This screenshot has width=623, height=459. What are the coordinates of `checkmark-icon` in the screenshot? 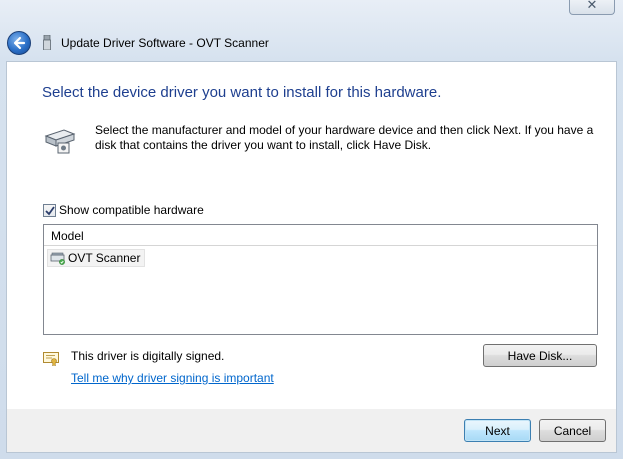 It's located at (50, 211).